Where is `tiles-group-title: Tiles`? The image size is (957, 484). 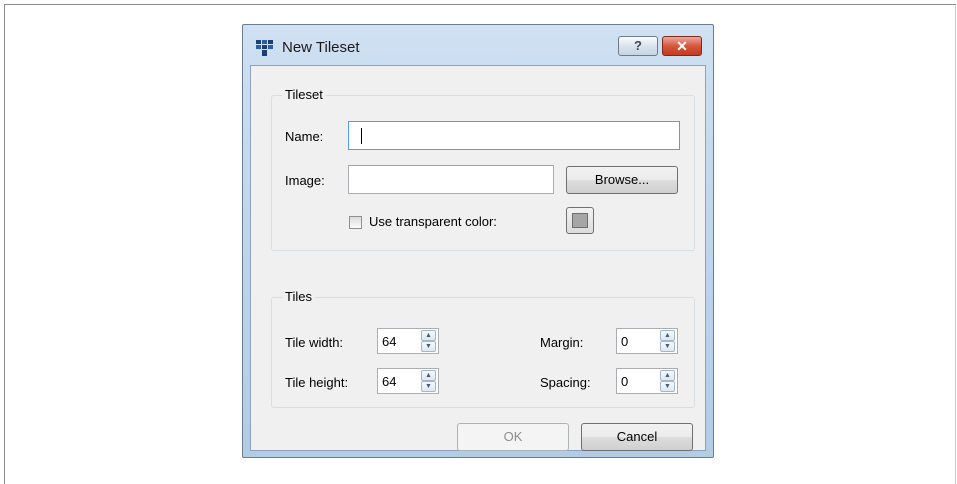 tiles-group-title: Tiles is located at coordinates (298, 296).